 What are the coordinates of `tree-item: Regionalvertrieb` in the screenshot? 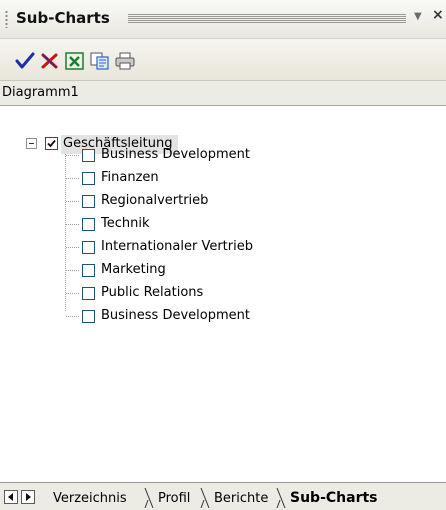 It's located at (223, 201).